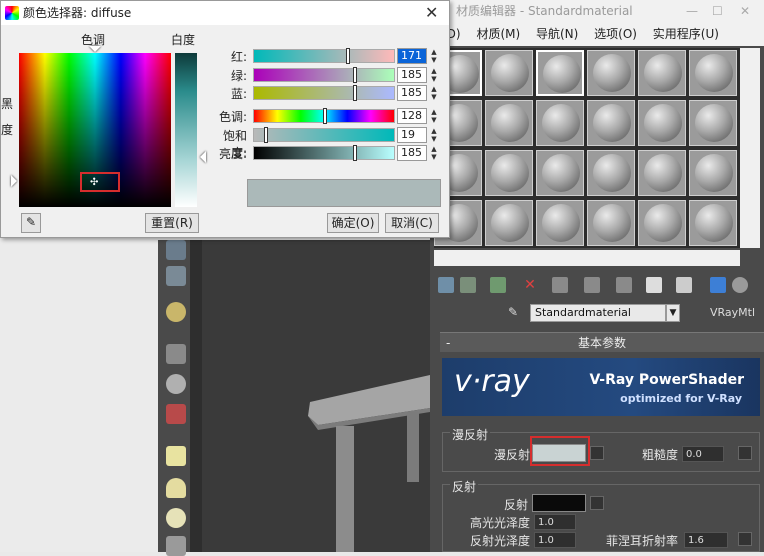 Image resolution: width=764 pixels, height=556 pixels. Describe the element at coordinates (176, 312) in the screenshot. I see `light-icon` at that location.